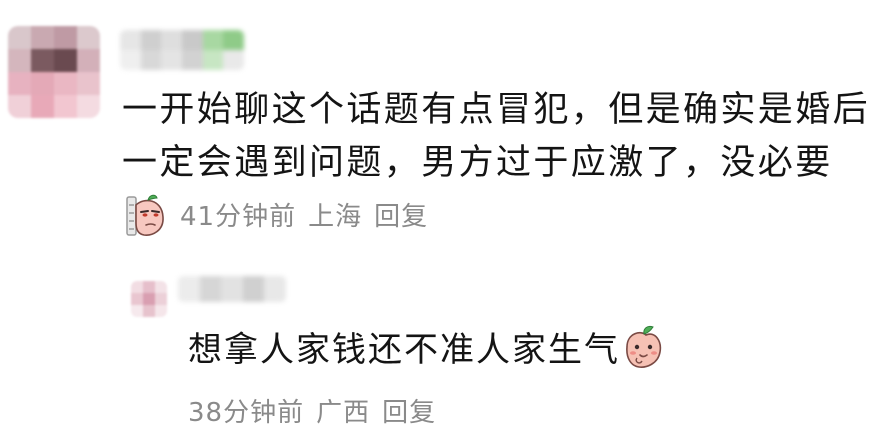  I want to click on replier-avatar, so click(149, 299).